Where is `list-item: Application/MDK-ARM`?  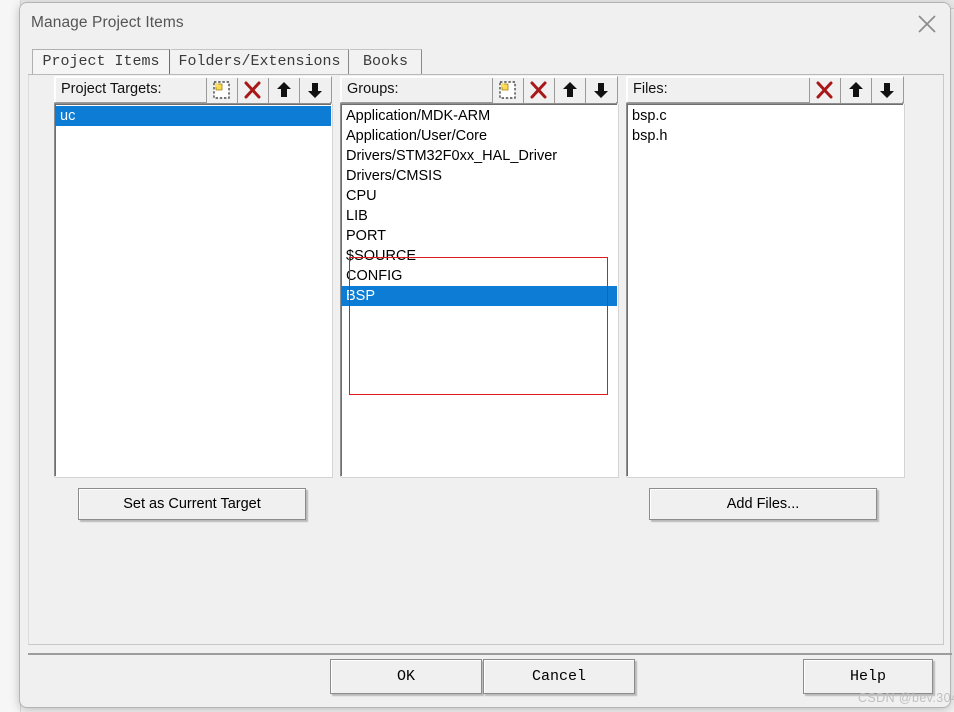
list-item: Application/MDK-ARM is located at coordinates (479, 116).